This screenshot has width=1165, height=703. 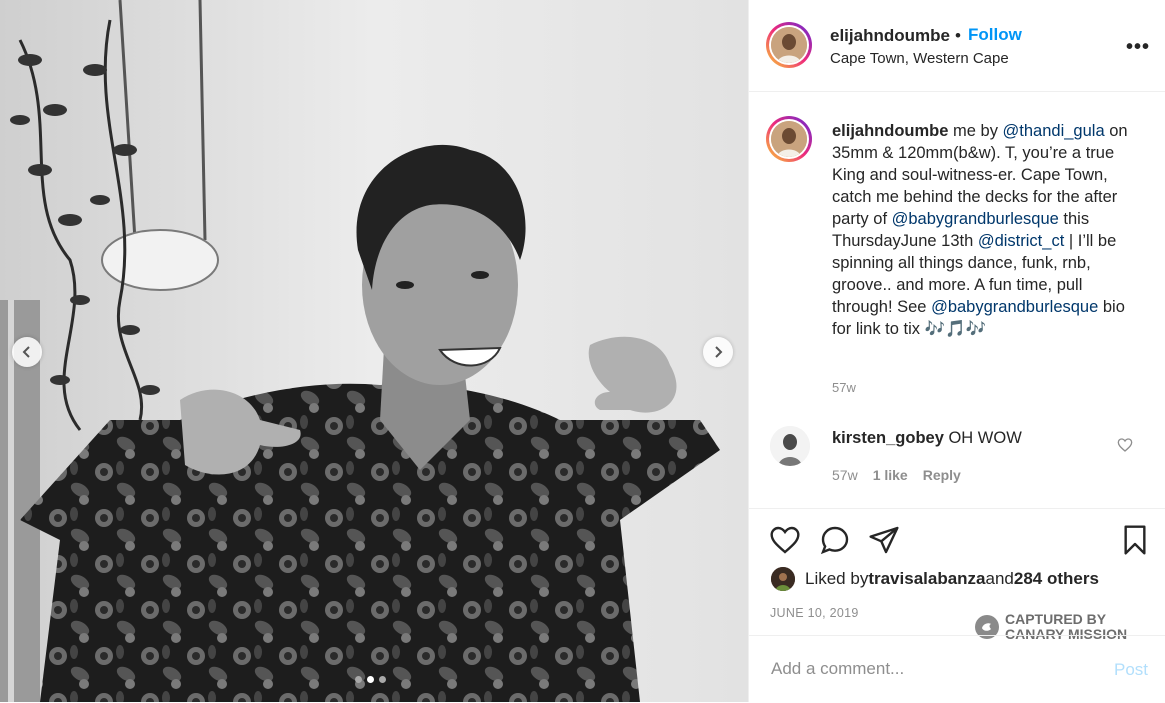 I want to click on mention-link: @district_ct, so click(x=1021, y=241).